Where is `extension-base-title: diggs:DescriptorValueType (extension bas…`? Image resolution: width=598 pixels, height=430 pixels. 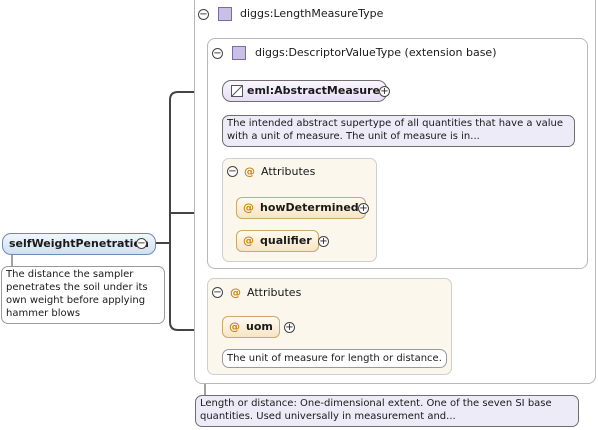 extension-base-title: diggs:DescriptorValueType (extension bas… is located at coordinates (376, 52).